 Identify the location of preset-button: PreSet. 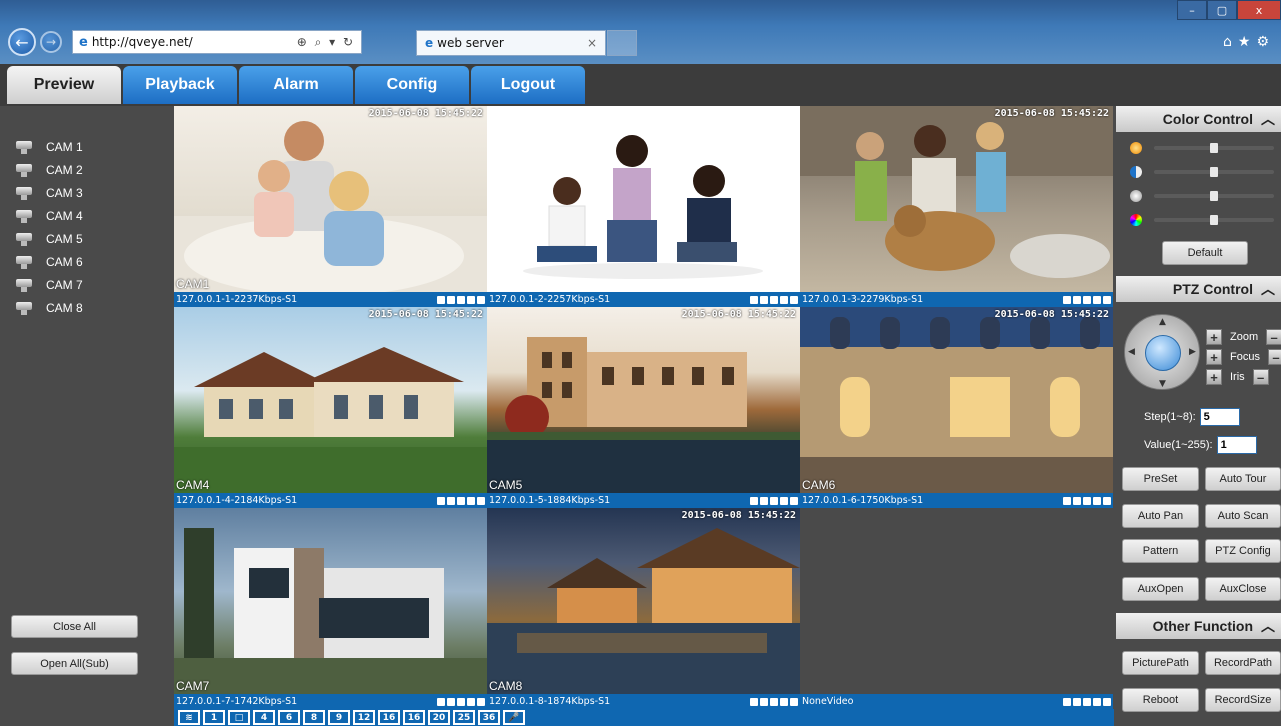
(1160, 479).